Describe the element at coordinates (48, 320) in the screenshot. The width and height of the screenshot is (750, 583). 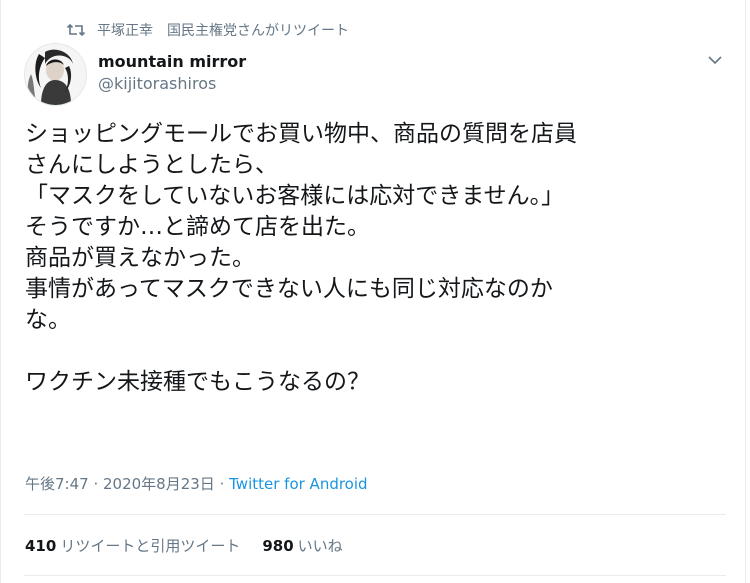
I see `tweet-line: な。` at that location.